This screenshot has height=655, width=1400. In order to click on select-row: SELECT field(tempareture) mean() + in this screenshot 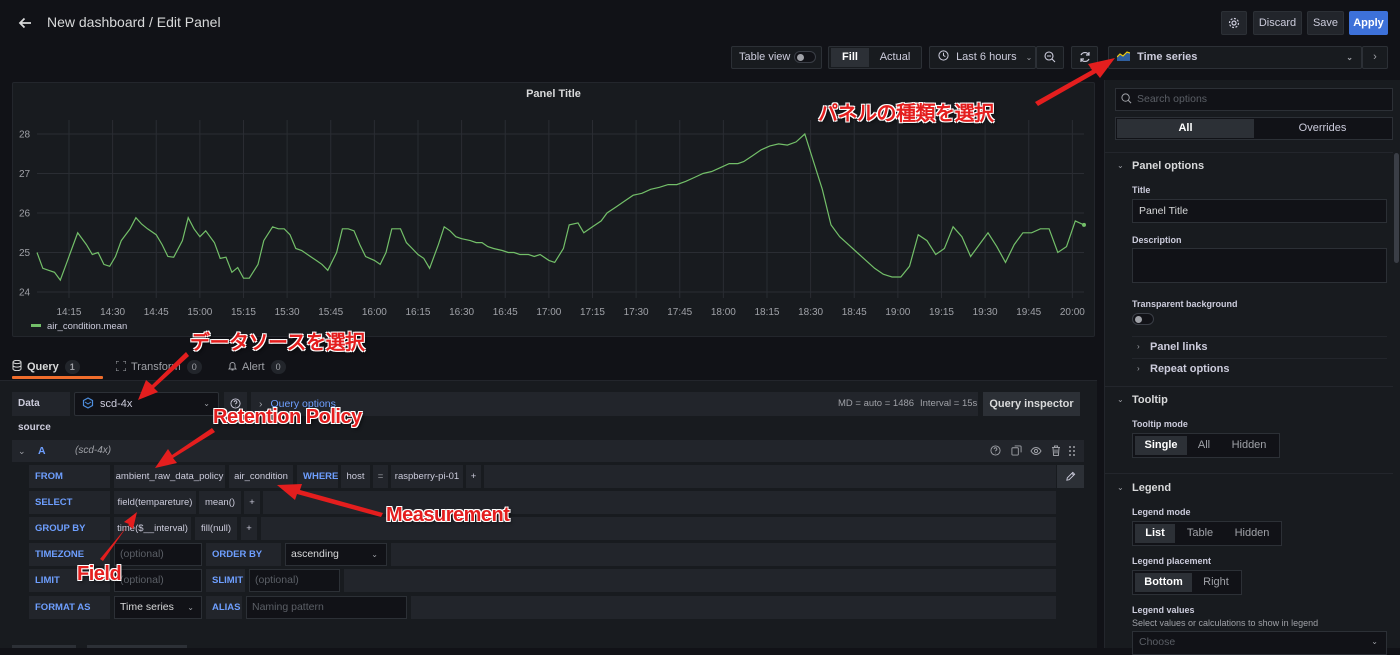, I will do `click(542, 502)`.